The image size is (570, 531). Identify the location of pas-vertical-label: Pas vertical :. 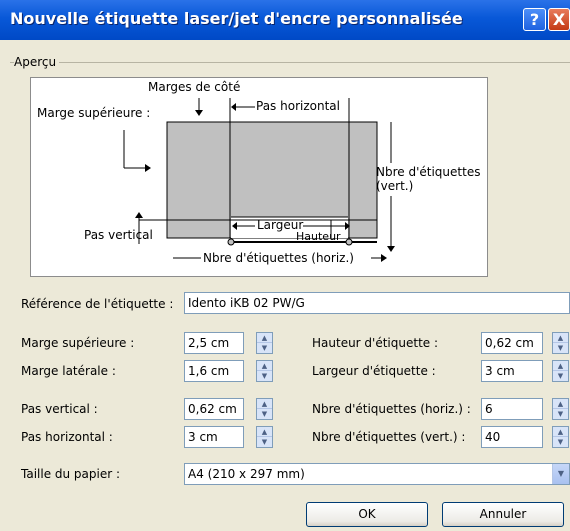
(59, 409).